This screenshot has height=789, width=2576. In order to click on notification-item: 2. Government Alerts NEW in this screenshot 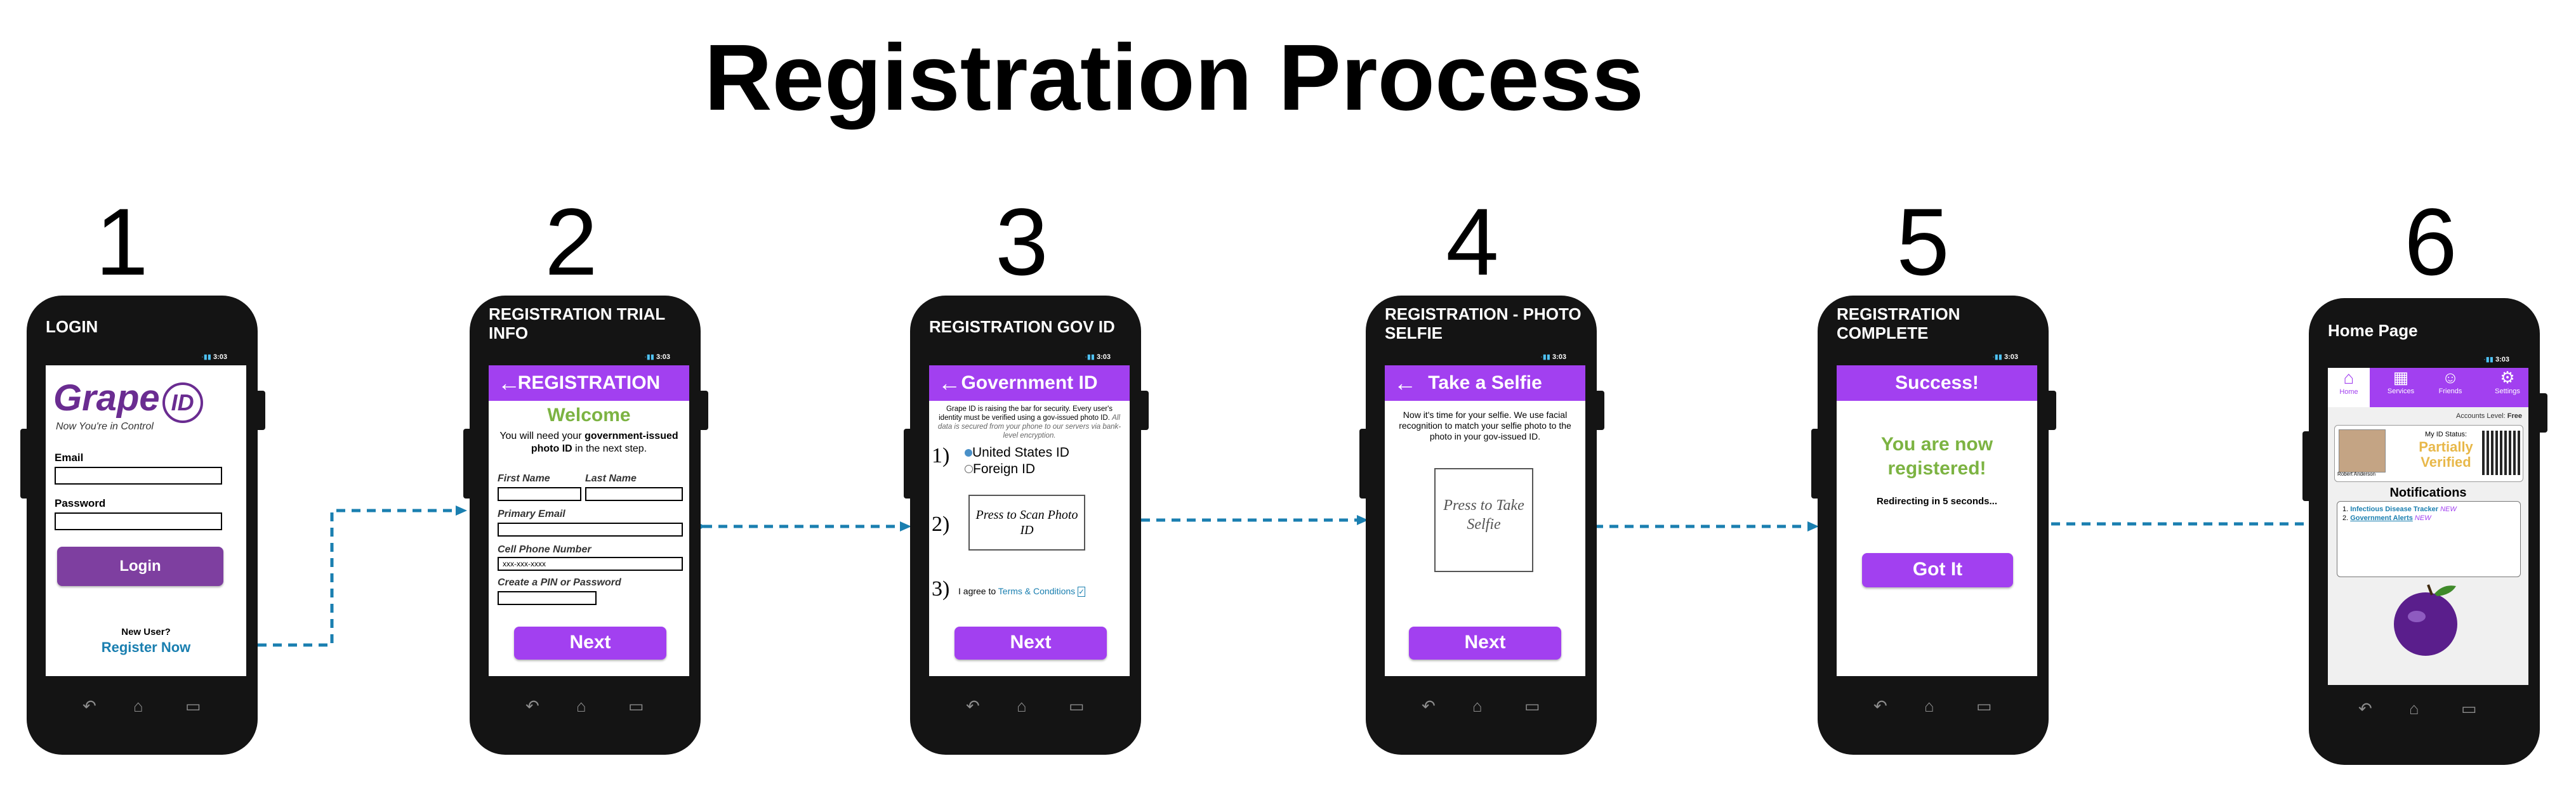, I will do `click(2387, 518)`.